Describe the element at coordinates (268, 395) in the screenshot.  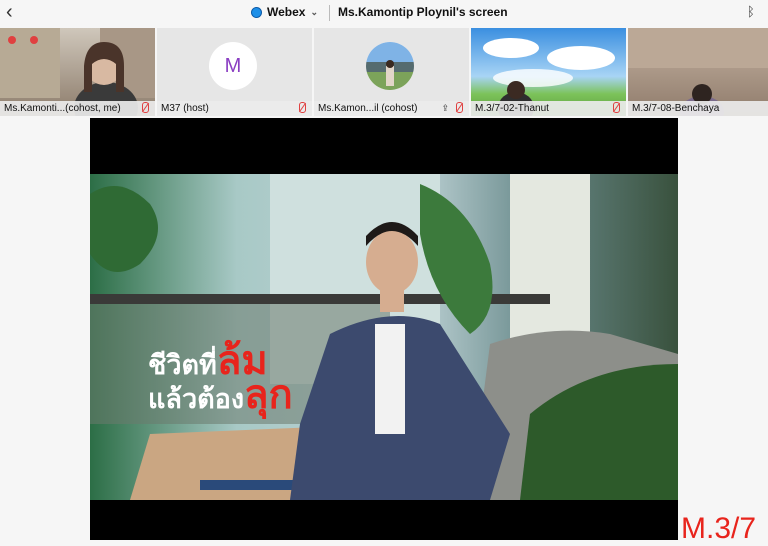
I see `caption-highlight: ลุก` at that location.